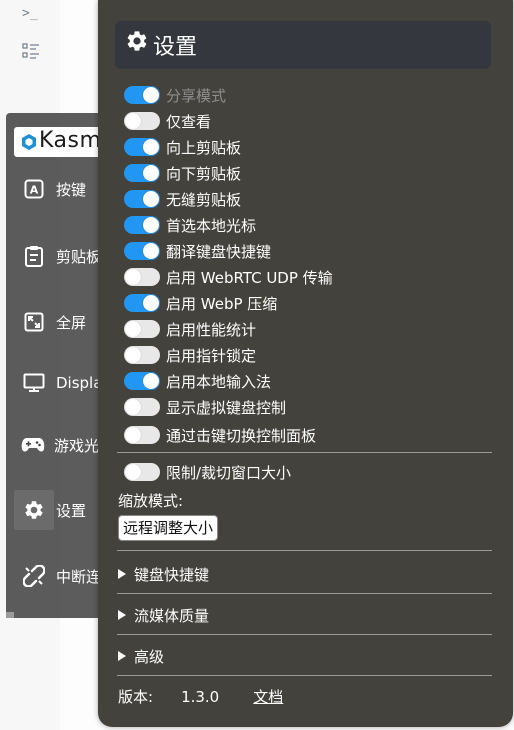  Describe the element at coordinates (241, 435) in the screenshot. I see `option-label: 通过击键切换控制面板` at that location.